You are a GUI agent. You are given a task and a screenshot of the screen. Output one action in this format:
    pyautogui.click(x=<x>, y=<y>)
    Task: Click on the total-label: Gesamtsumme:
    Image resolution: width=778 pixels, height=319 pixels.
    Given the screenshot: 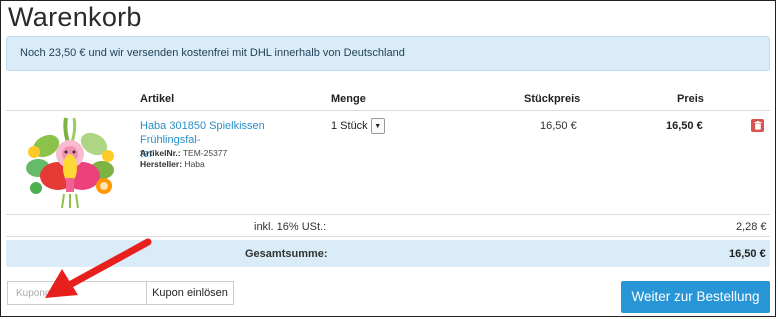 What is the action you would take?
    pyautogui.click(x=286, y=254)
    